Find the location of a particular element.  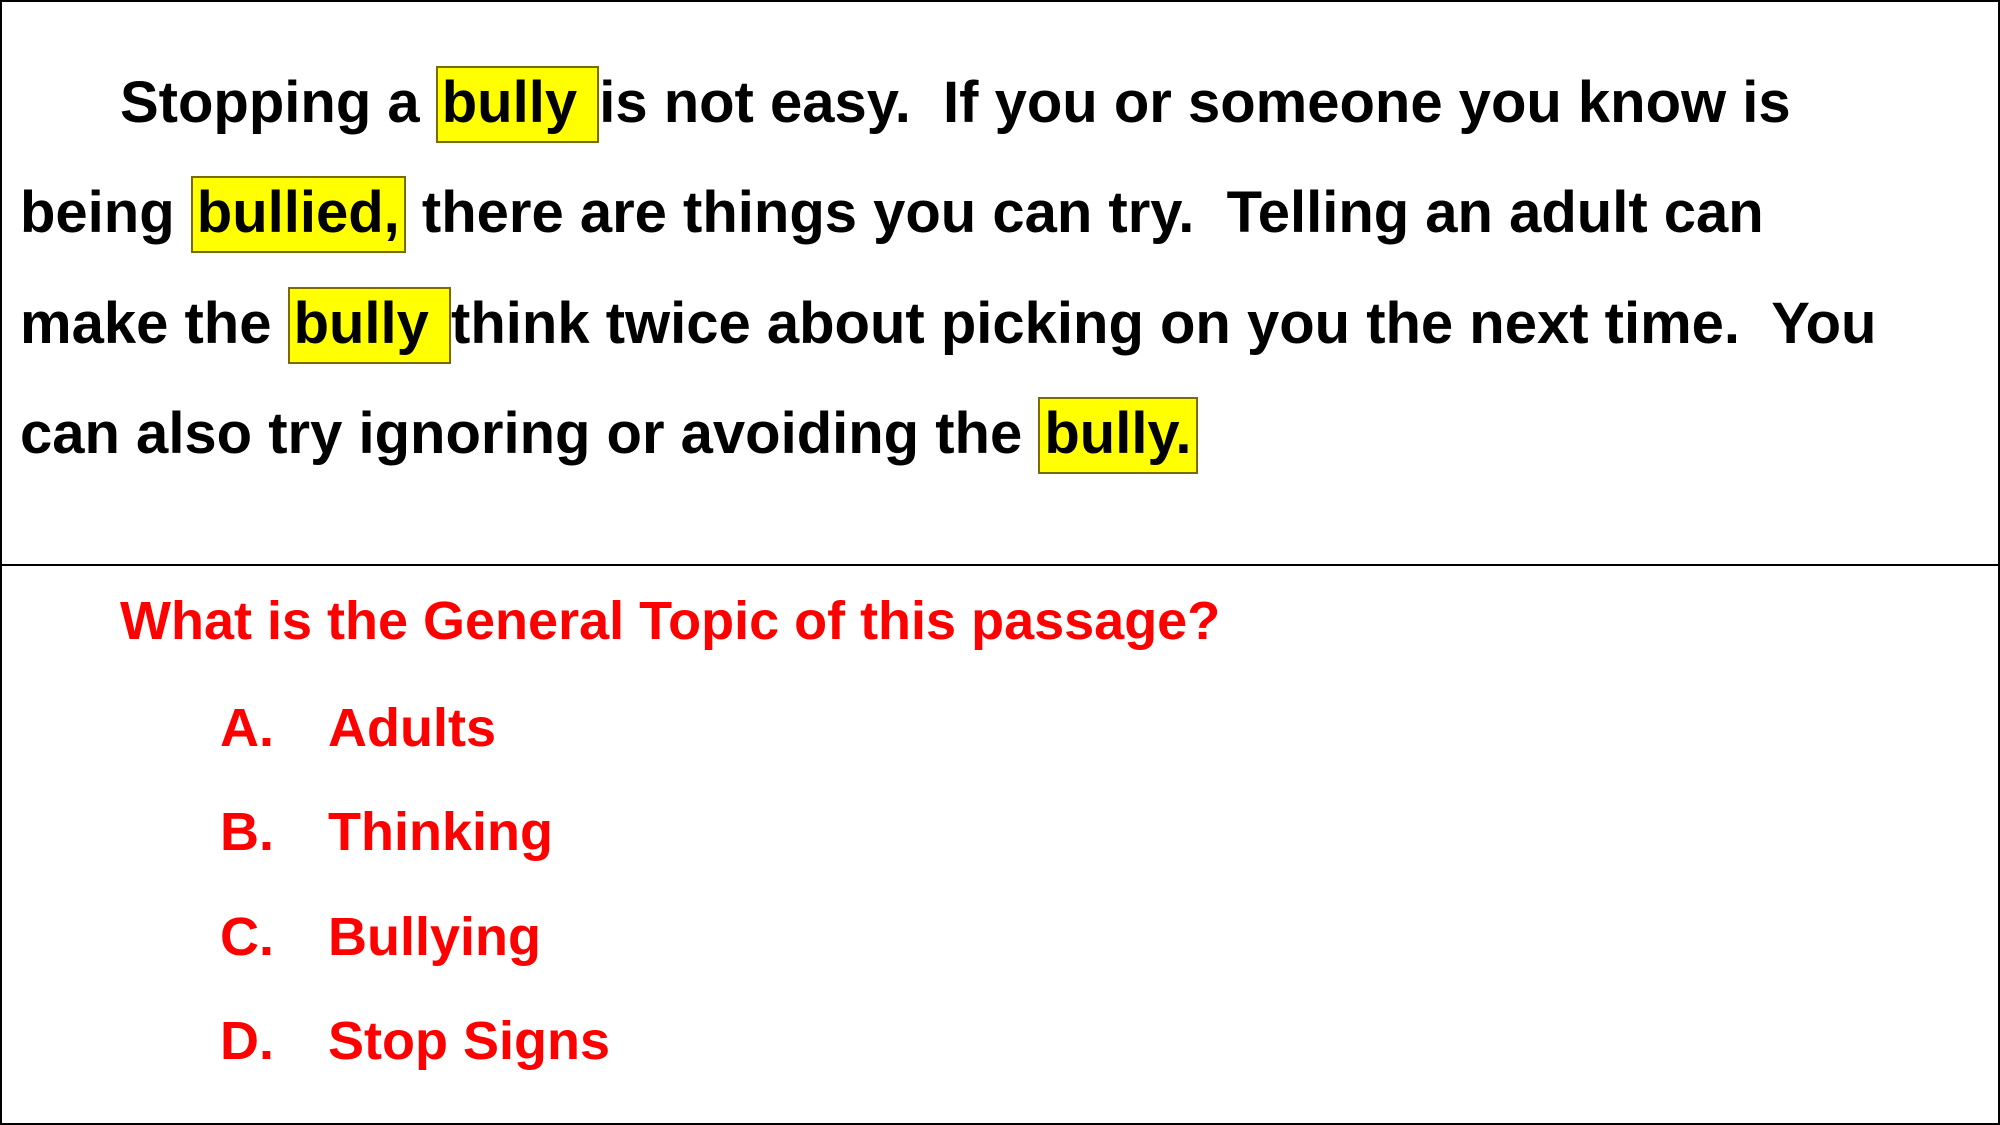

highlighted-word: bullied, is located at coordinates (298, 214).